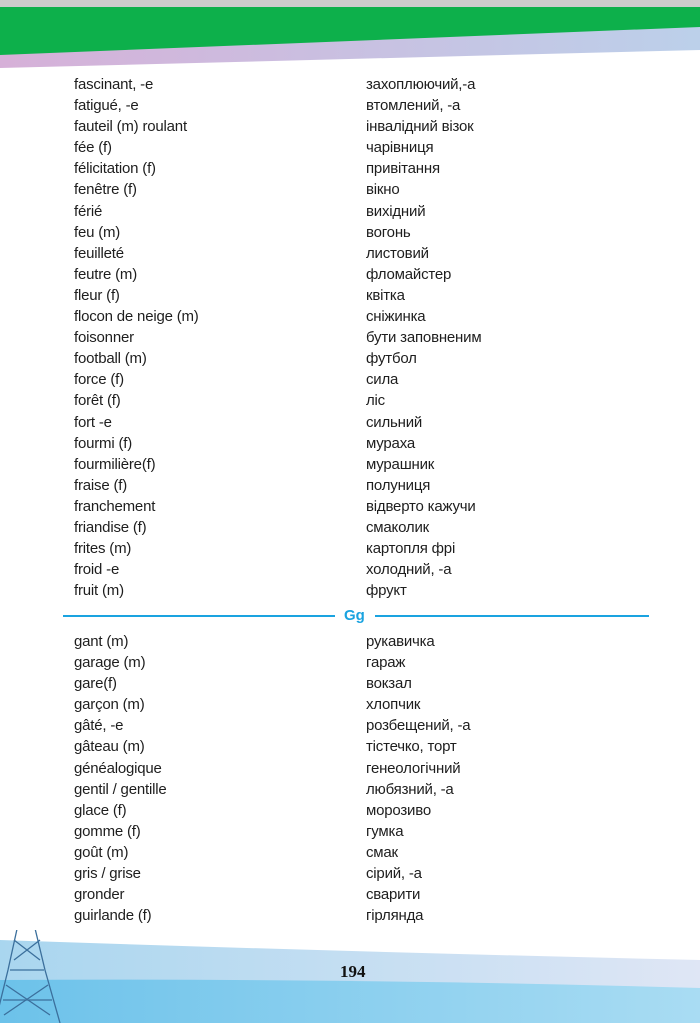 This screenshot has height=1023, width=700. I want to click on french-term: généalogique, so click(118, 768).